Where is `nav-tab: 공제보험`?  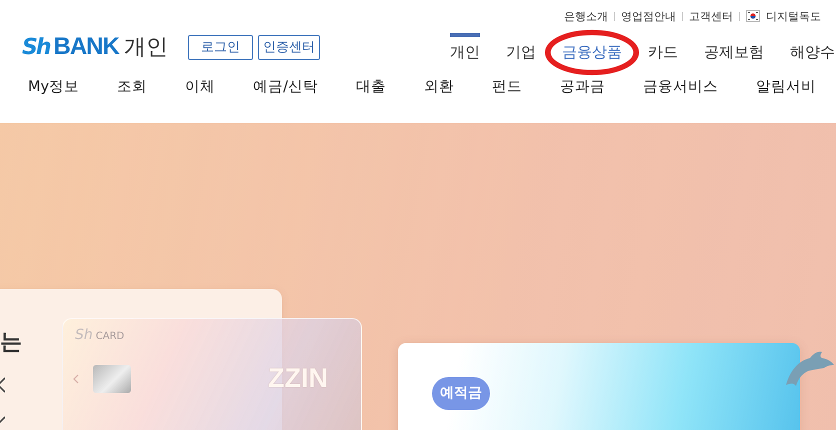
nav-tab: 공제보험 is located at coordinates (734, 47).